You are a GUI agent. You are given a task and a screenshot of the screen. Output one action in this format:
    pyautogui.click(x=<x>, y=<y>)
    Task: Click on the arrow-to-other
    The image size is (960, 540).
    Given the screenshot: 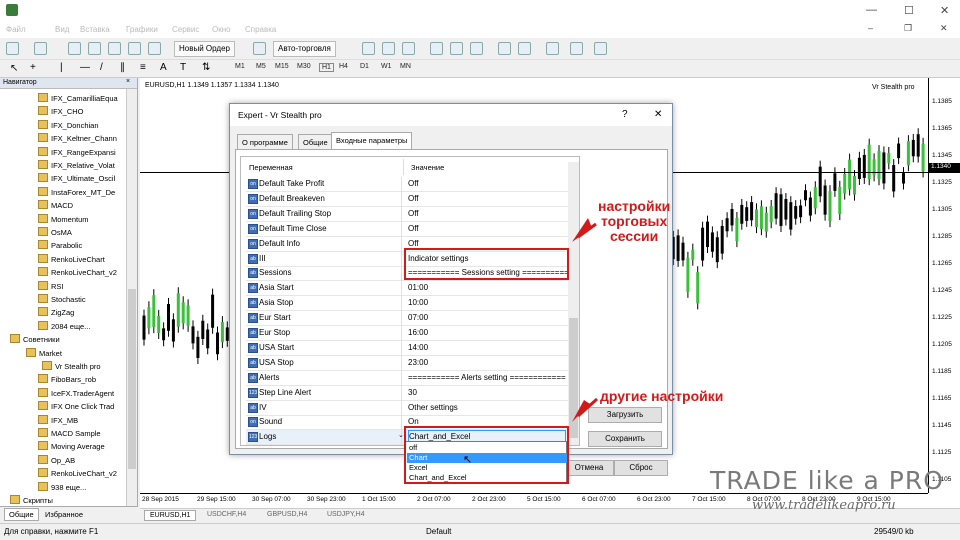 What is the action you would take?
    pyautogui.click(x=581, y=411)
    